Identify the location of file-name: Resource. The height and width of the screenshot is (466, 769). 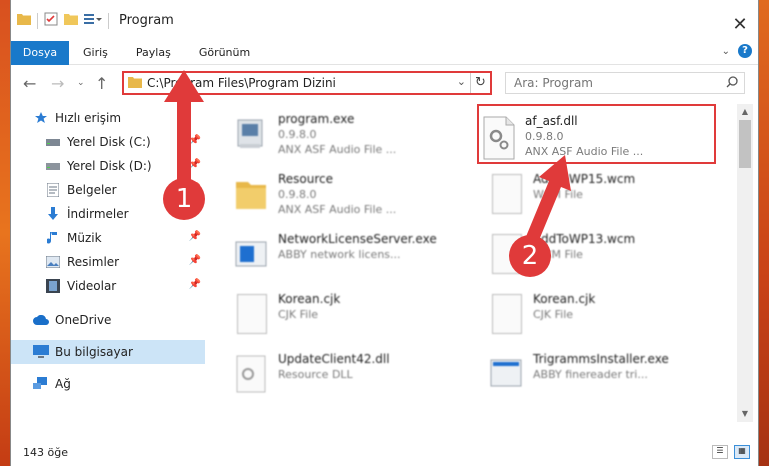
(306, 179).